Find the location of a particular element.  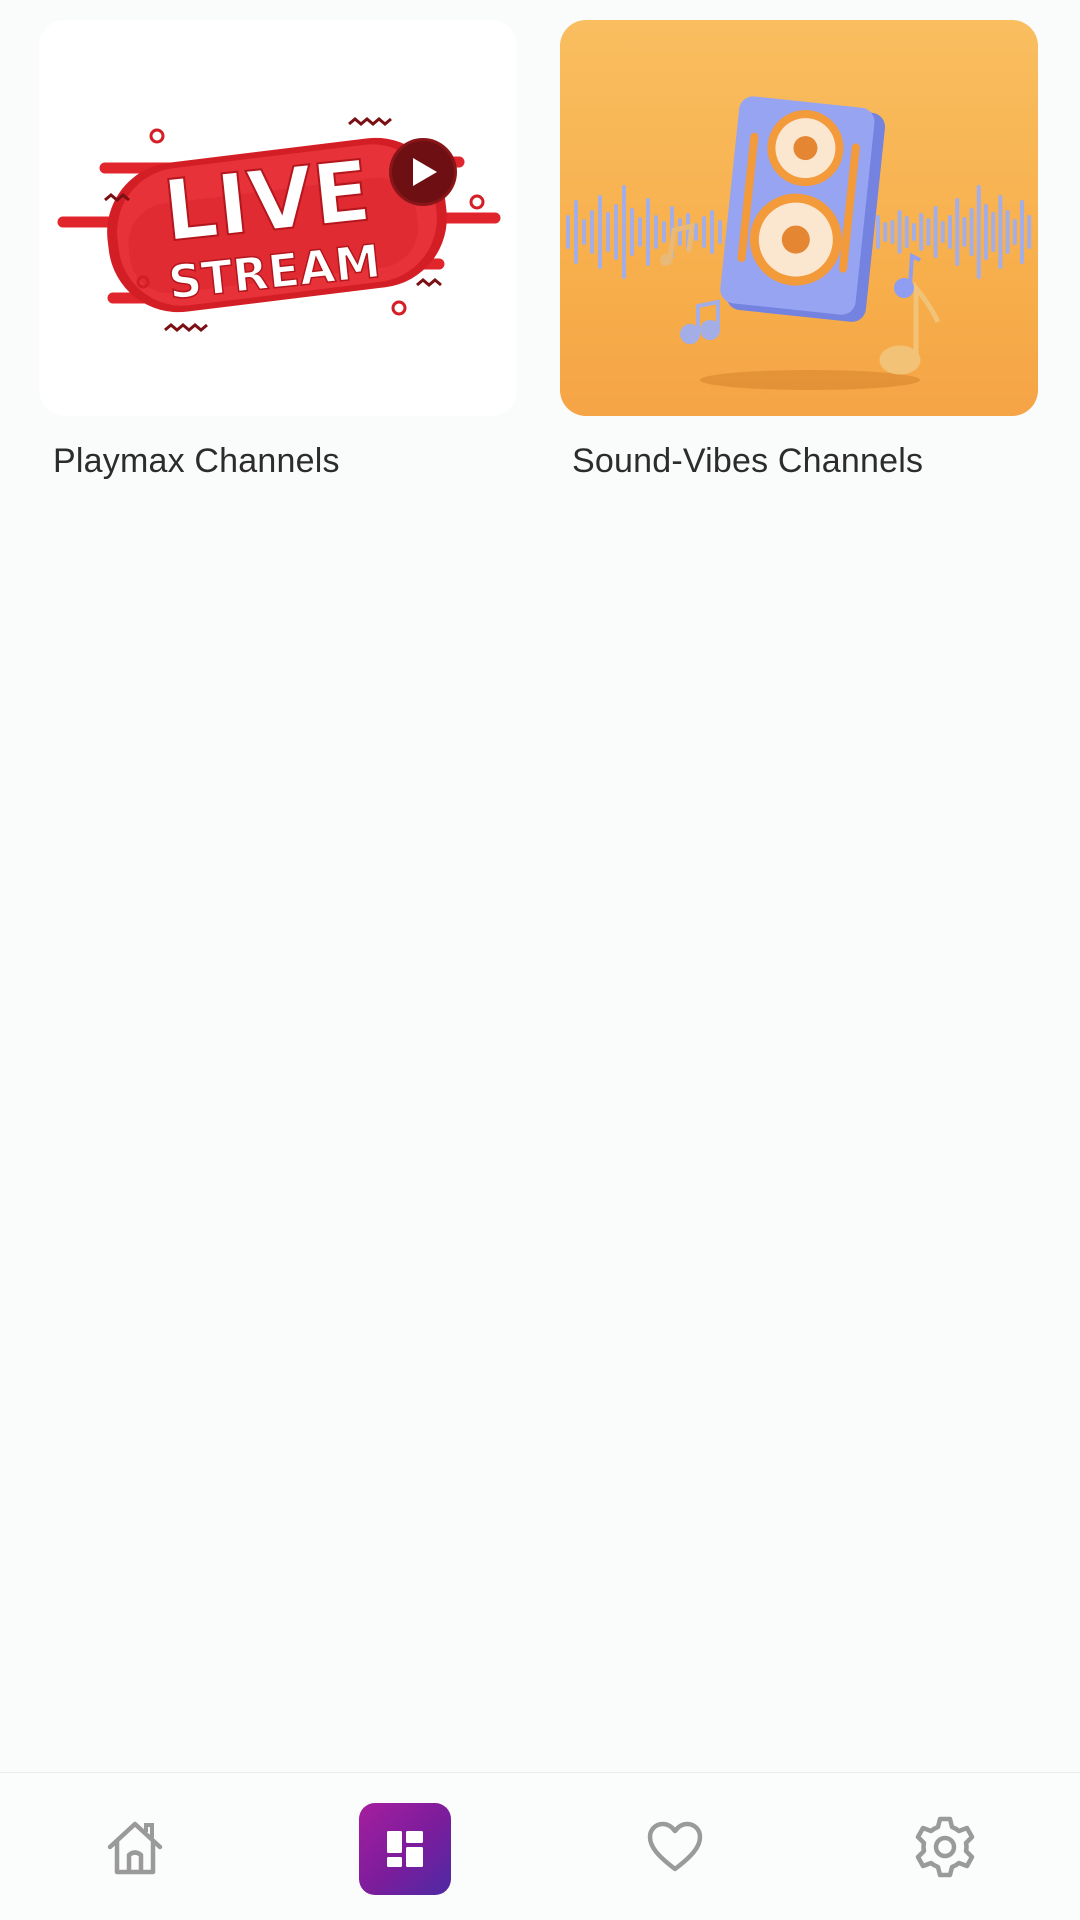

channel-card-sound-vibes: Sound-Vibes Channels is located at coordinates (799, 250).